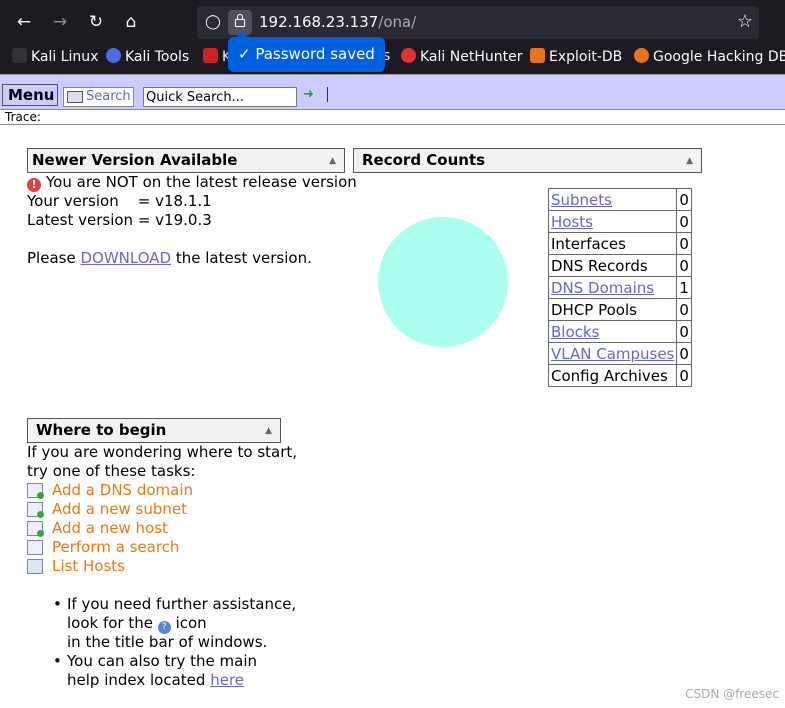  What do you see at coordinates (244, 54) in the screenshot?
I see `check-icon: ✓` at bounding box center [244, 54].